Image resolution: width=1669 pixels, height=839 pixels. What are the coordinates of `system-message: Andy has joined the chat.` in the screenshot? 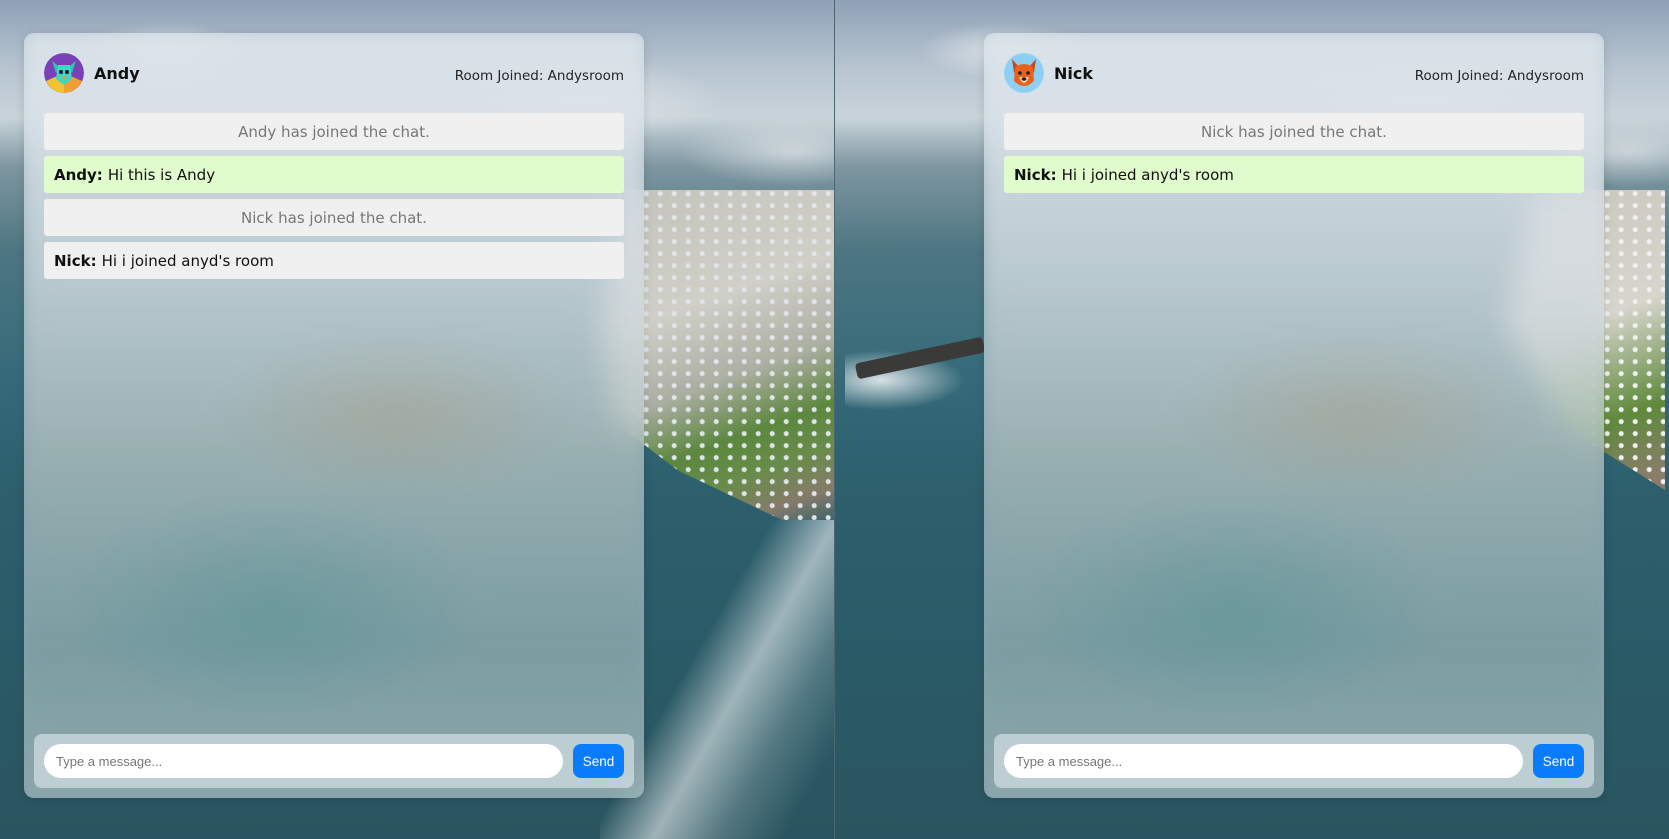 It's located at (334, 131).